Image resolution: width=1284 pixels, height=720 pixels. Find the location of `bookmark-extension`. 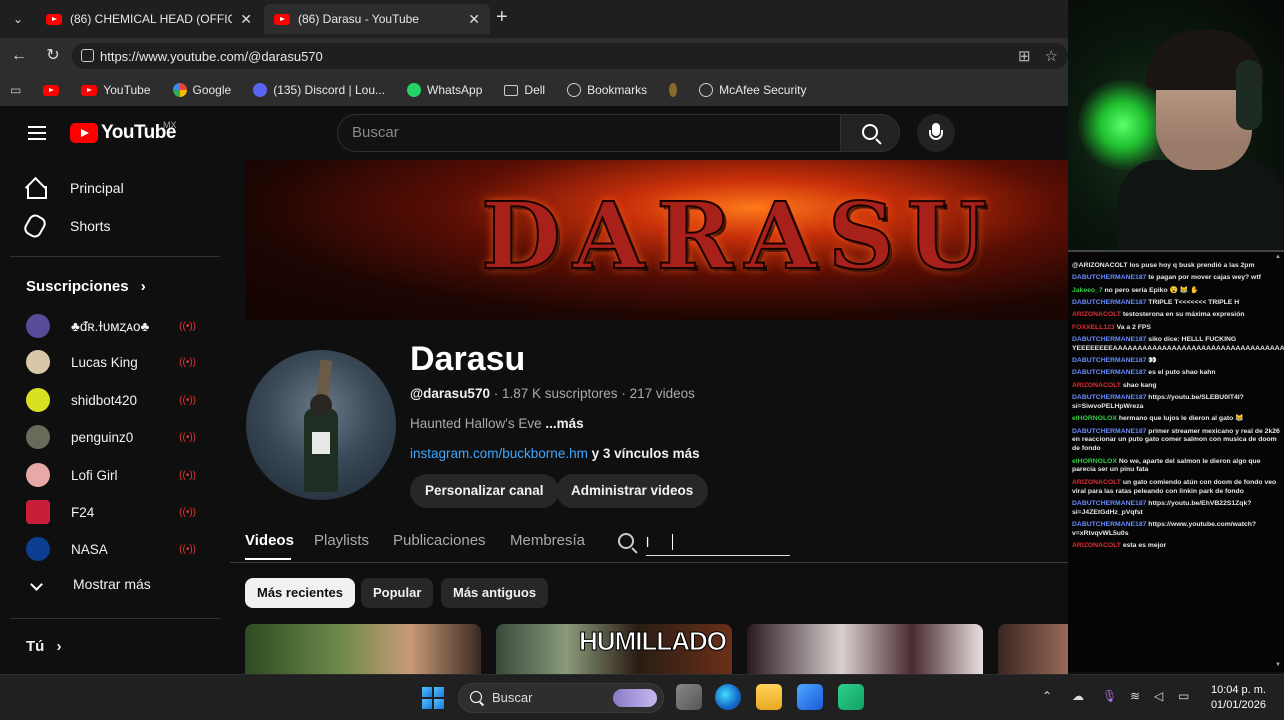

bookmark-extension is located at coordinates (673, 90).